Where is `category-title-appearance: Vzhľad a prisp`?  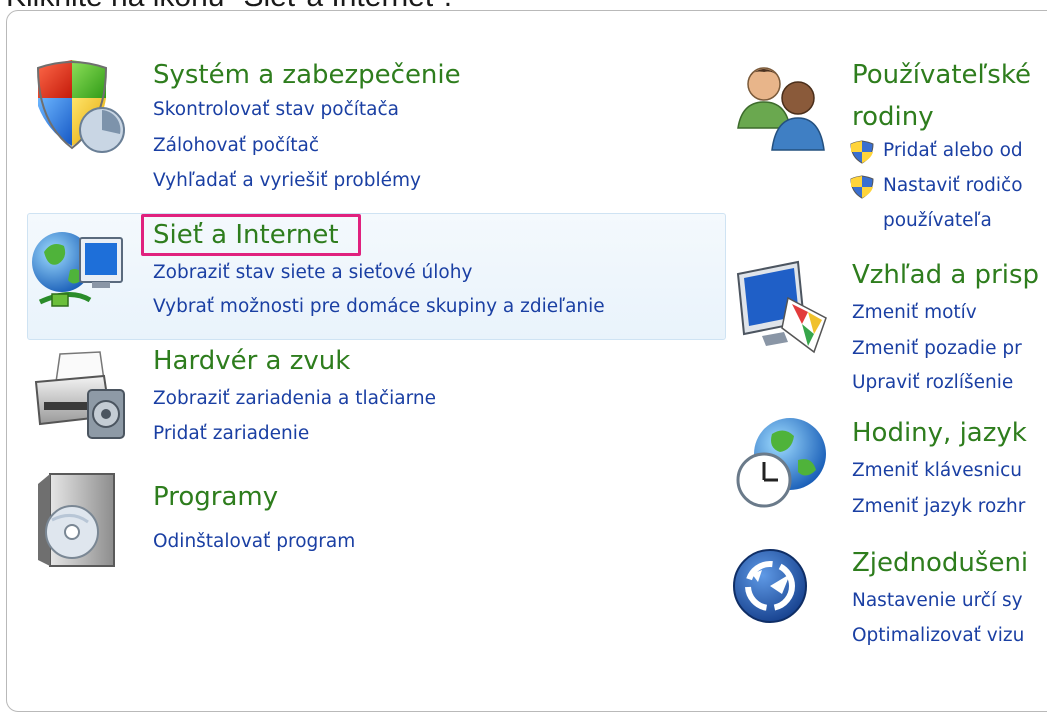
category-title-appearance: Vzhľad a prisp is located at coordinates (945, 275).